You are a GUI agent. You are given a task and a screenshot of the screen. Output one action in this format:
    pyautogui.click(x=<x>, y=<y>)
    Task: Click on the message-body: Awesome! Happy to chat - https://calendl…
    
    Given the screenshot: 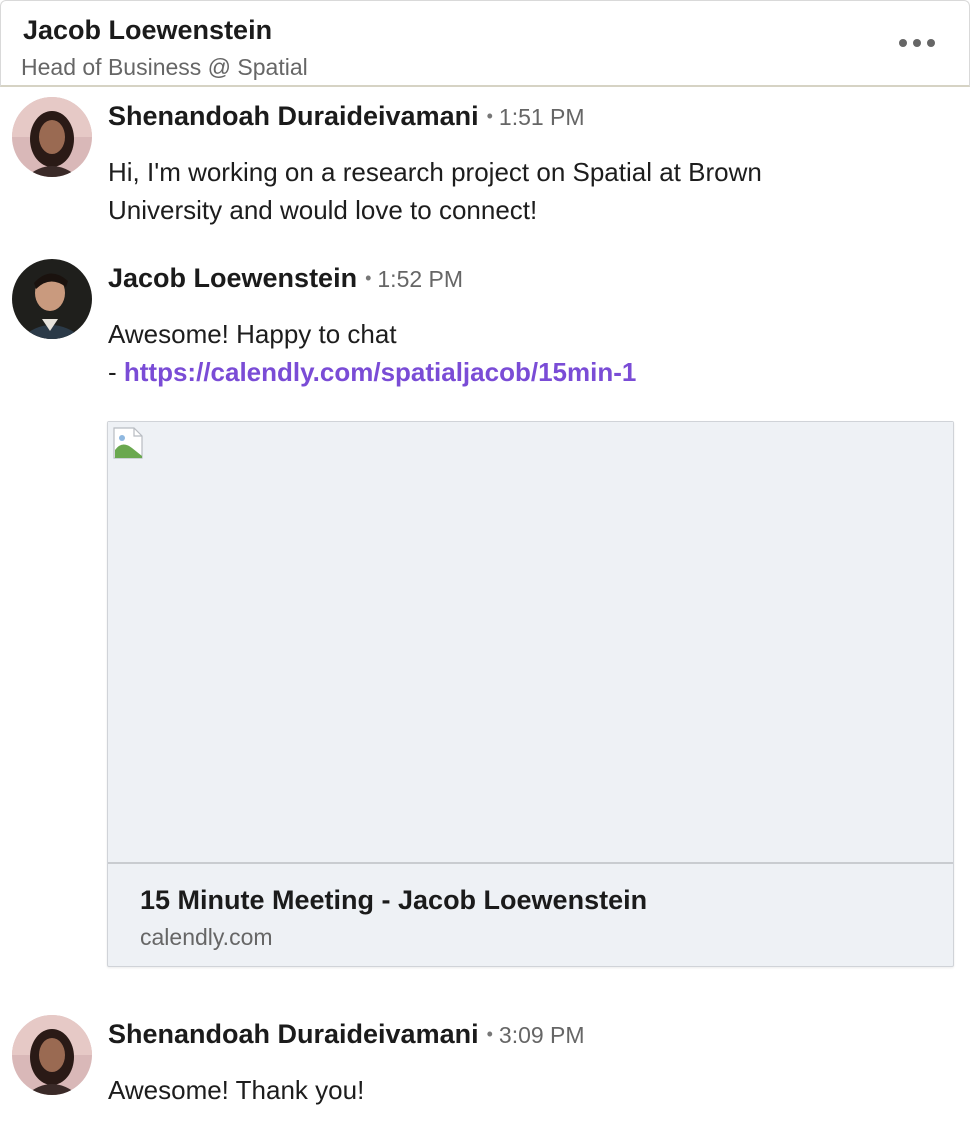 What is the action you would take?
    pyautogui.click(x=372, y=353)
    